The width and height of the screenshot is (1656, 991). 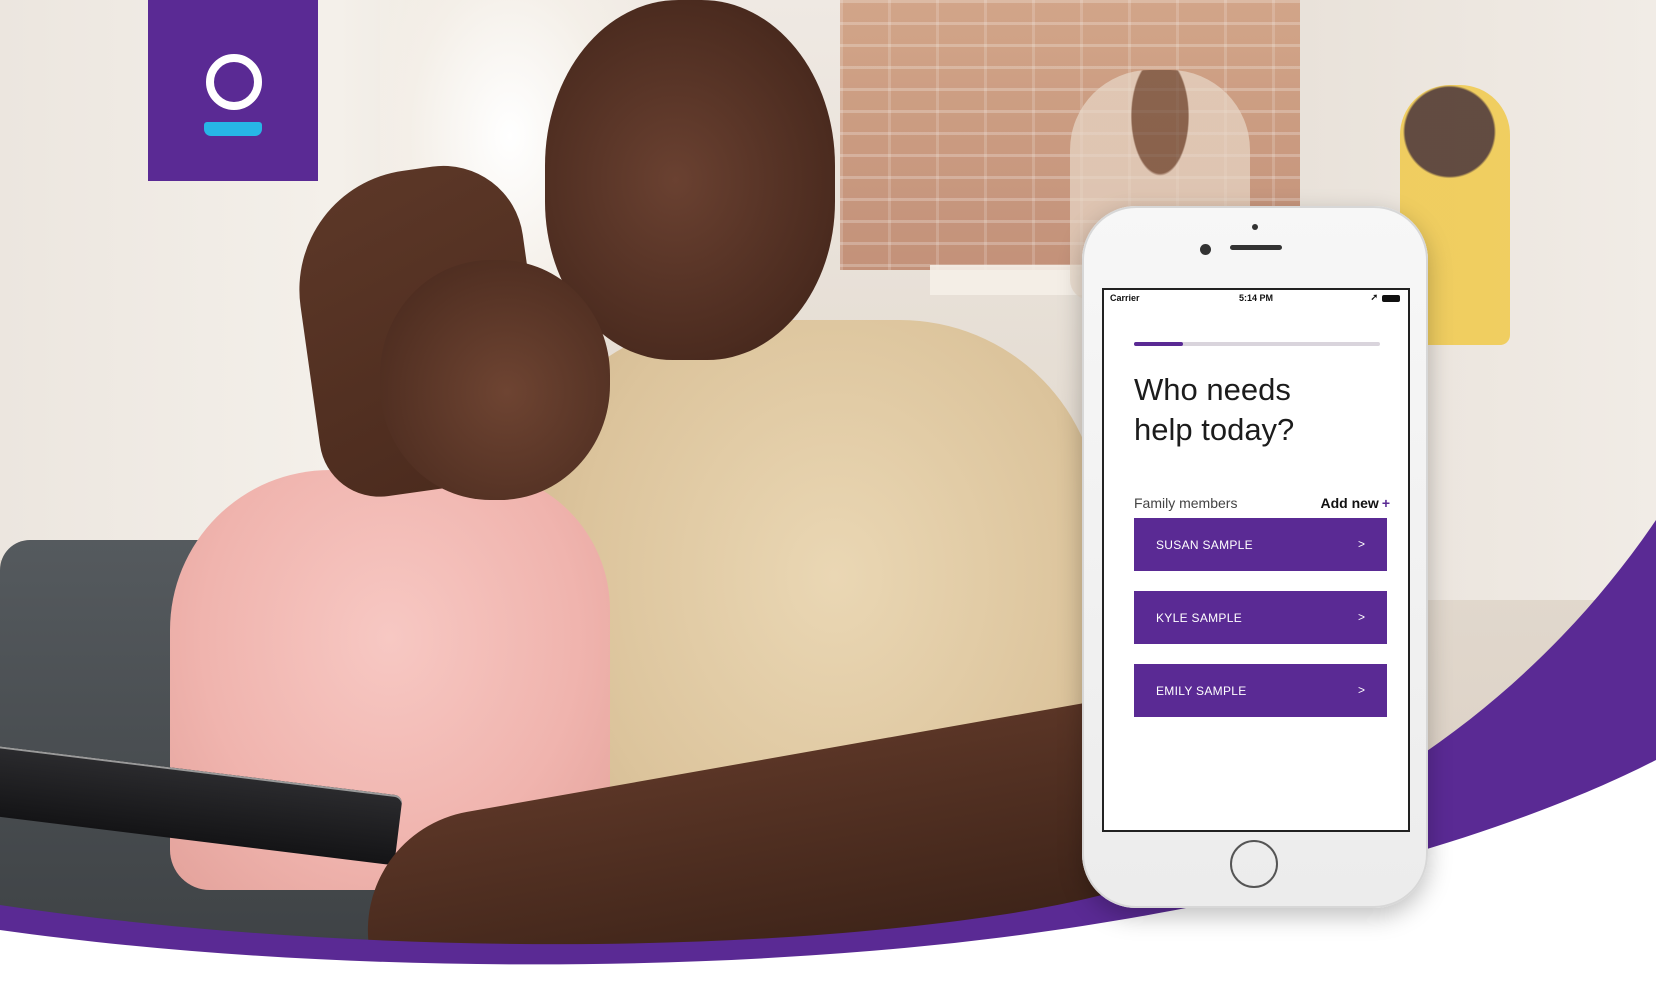 What do you see at coordinates (1260, 544) in the screenshot?
I see `member-button-susan: SUSAN SAMPLE >` at bounding box center [1260, 544].